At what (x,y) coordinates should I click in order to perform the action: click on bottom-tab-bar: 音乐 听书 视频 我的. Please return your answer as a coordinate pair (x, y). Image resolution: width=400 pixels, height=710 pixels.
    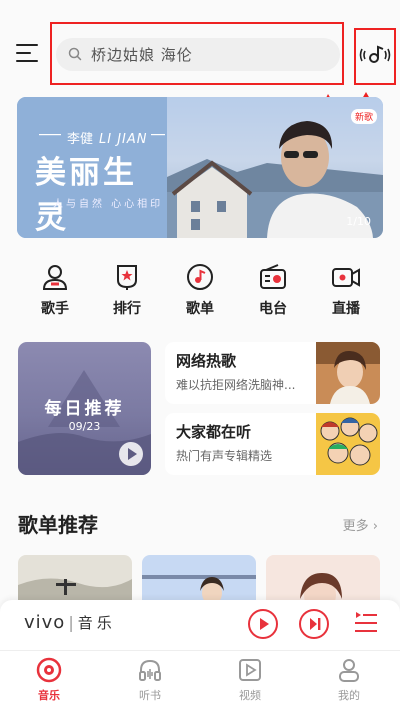
    Looking at the image, I should click on (200, 680).